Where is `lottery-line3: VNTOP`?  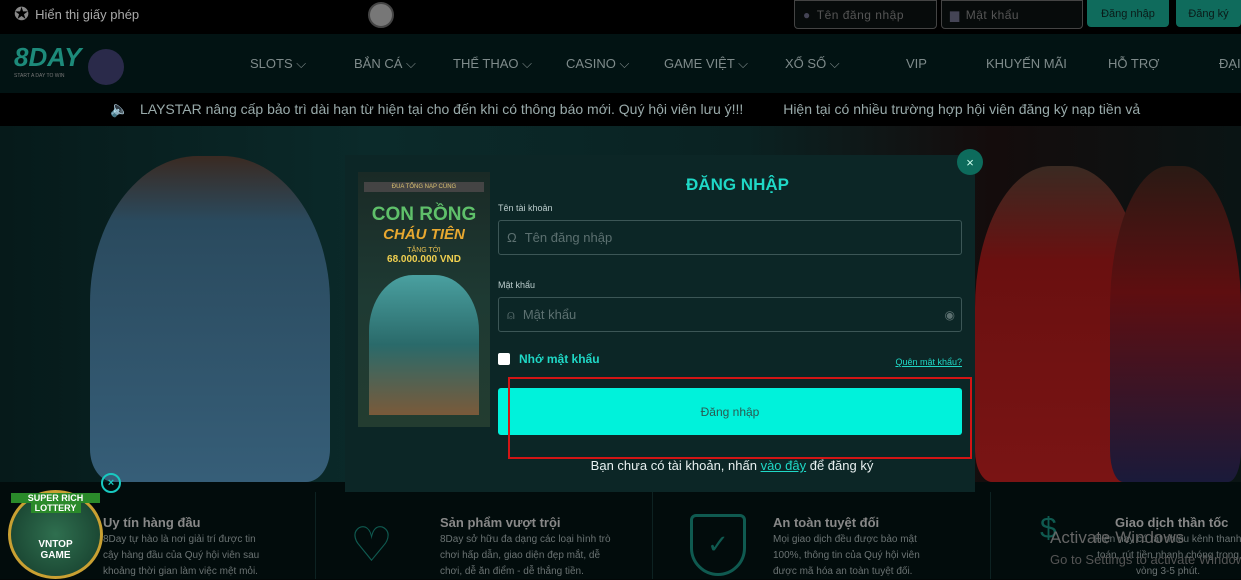 lottery-line3: VNTOP is located at coordinates (55, 544).